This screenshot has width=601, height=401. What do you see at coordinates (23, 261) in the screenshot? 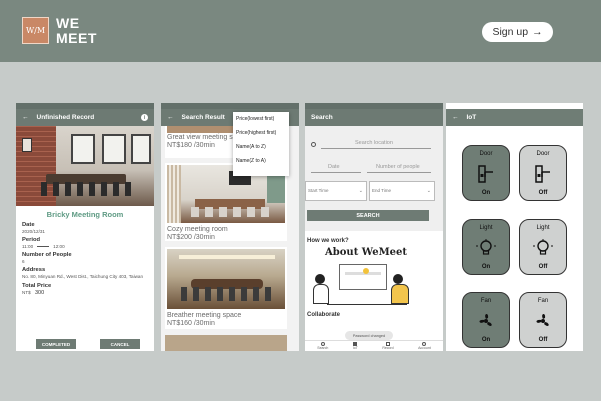
I see `people-value: 6` at bounding box center [23, 261].